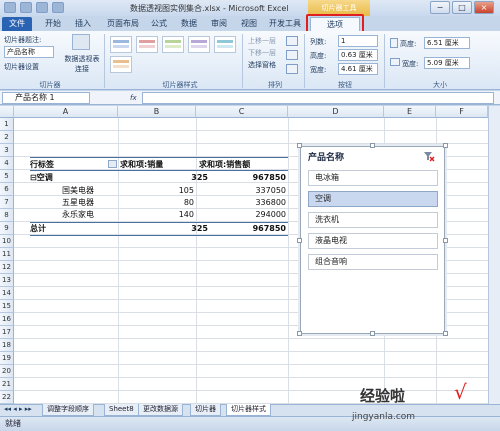  Describe the element at coordinates (7, 280) in the screenshot. I see `row-header: 13` at that location.